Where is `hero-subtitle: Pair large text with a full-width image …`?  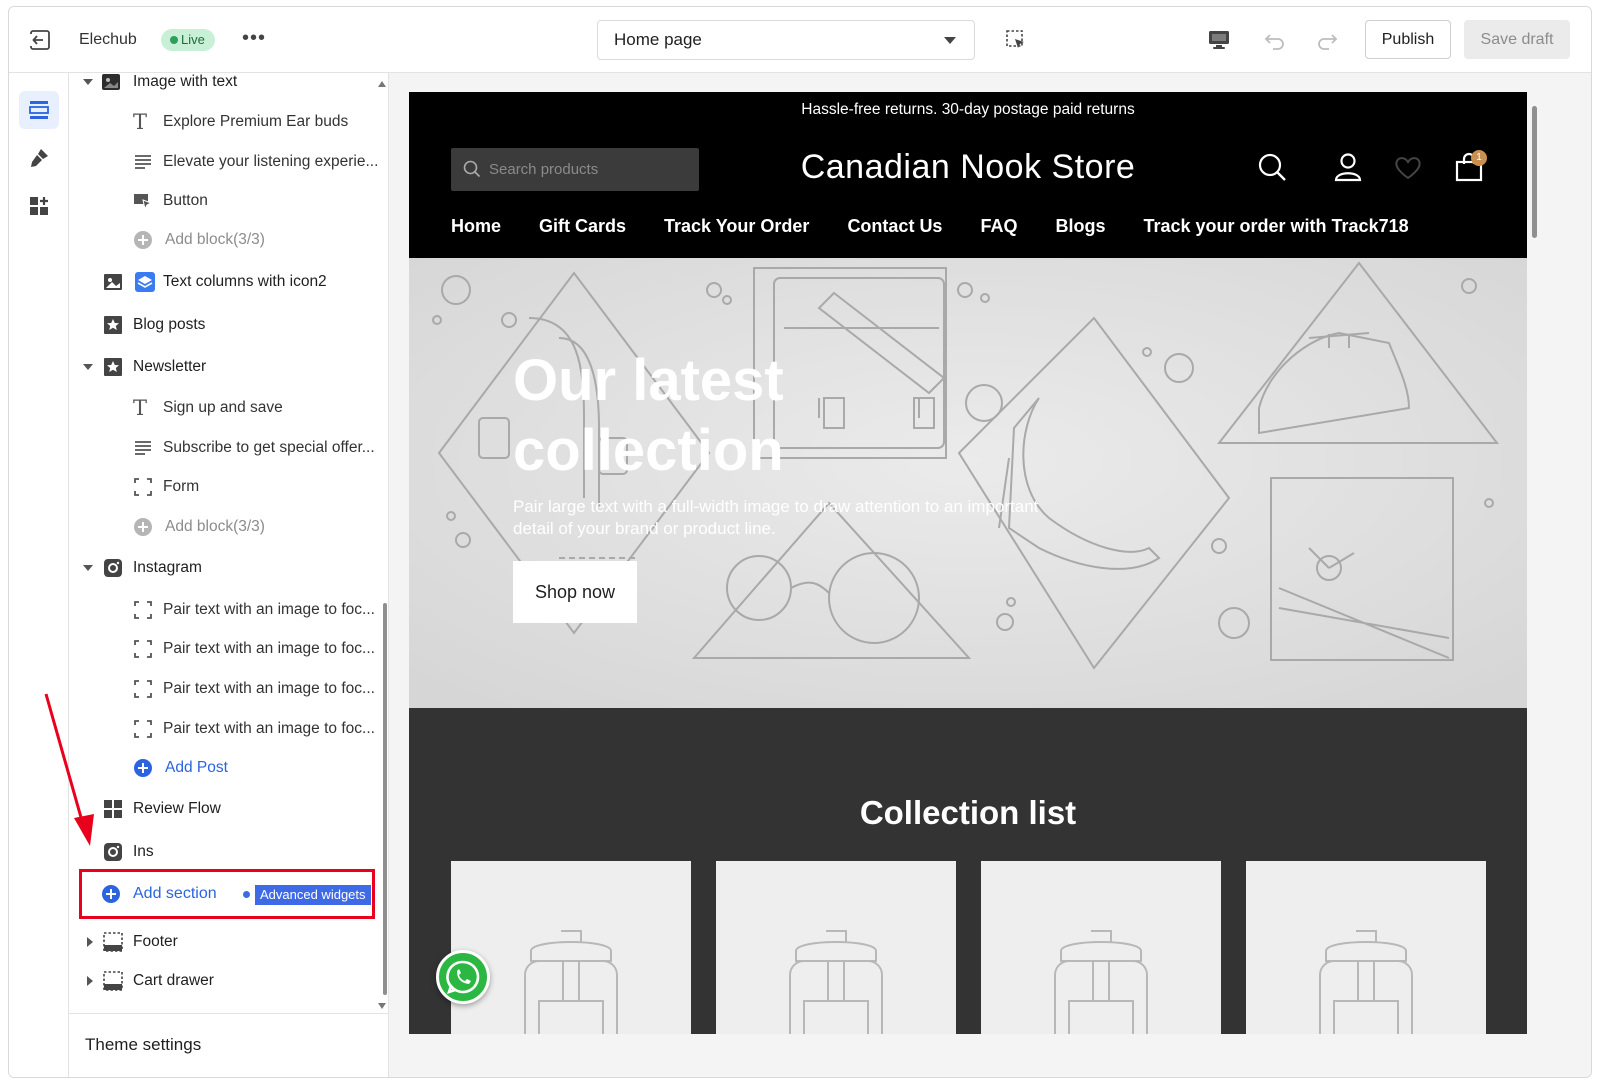 hero-subtitle: Pair large text with a full-width image … is located at coordinates (776, 517).